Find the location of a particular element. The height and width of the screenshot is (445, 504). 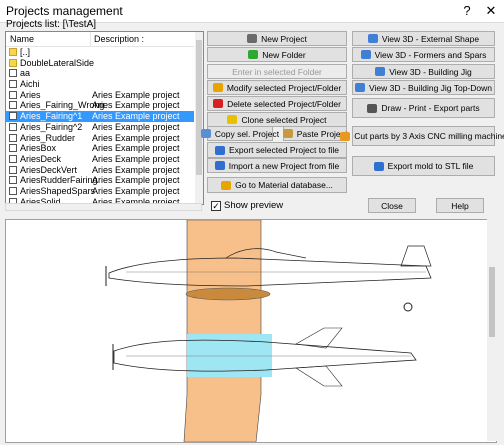

new-folder-button: New Folder is located at coordinates (277, 54).